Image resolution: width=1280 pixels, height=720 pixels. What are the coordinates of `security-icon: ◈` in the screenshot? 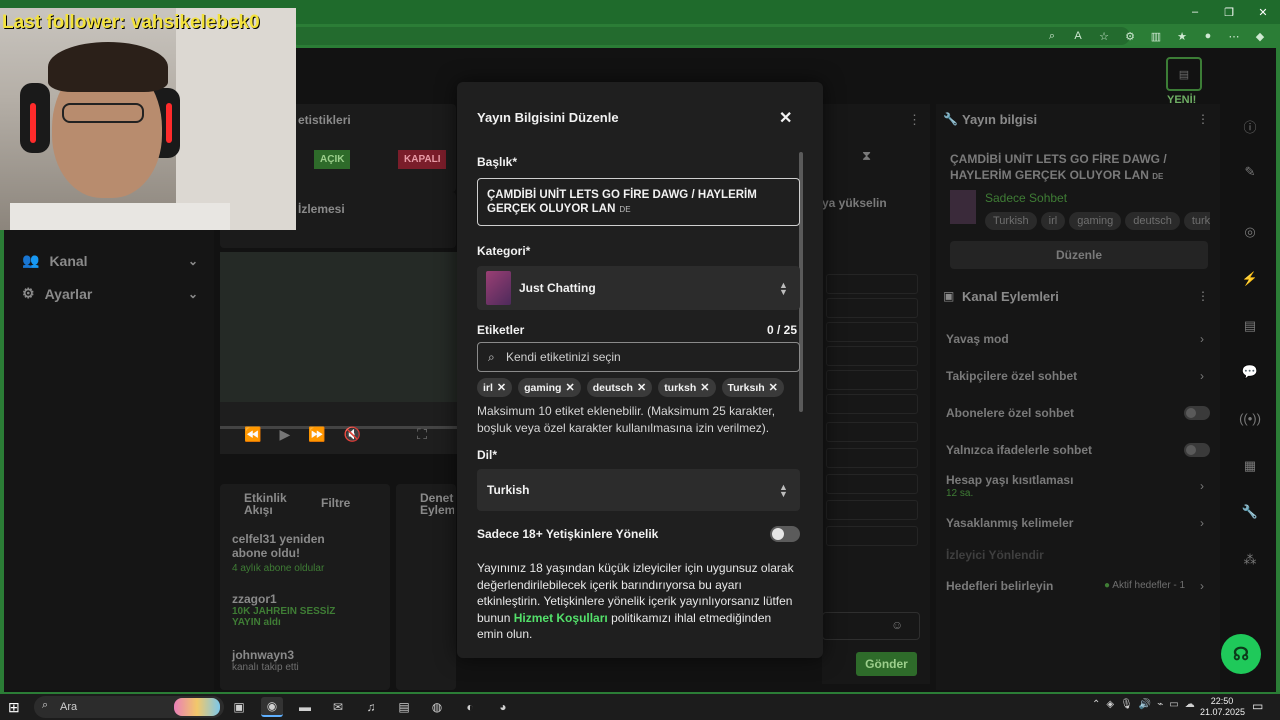 It's located at (1110, 704).